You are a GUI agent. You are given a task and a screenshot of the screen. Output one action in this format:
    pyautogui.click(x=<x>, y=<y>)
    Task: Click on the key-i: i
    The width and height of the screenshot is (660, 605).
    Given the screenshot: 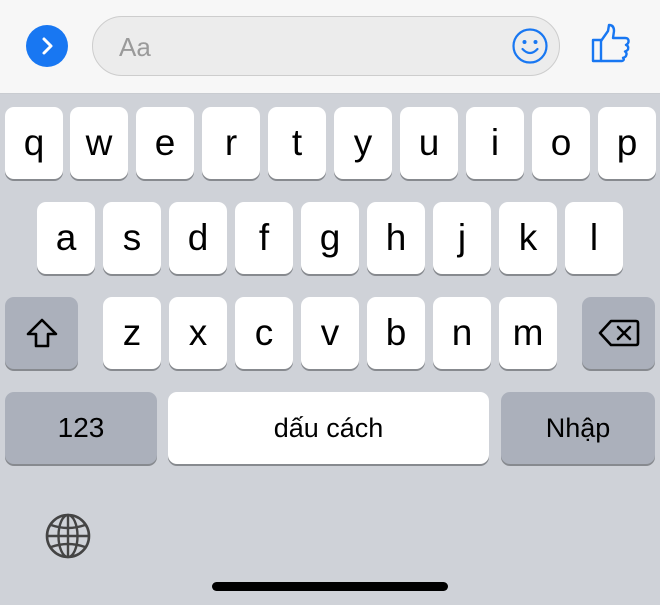 What is the action you would take?
    pyautogui.click(x=495, y=143)
    